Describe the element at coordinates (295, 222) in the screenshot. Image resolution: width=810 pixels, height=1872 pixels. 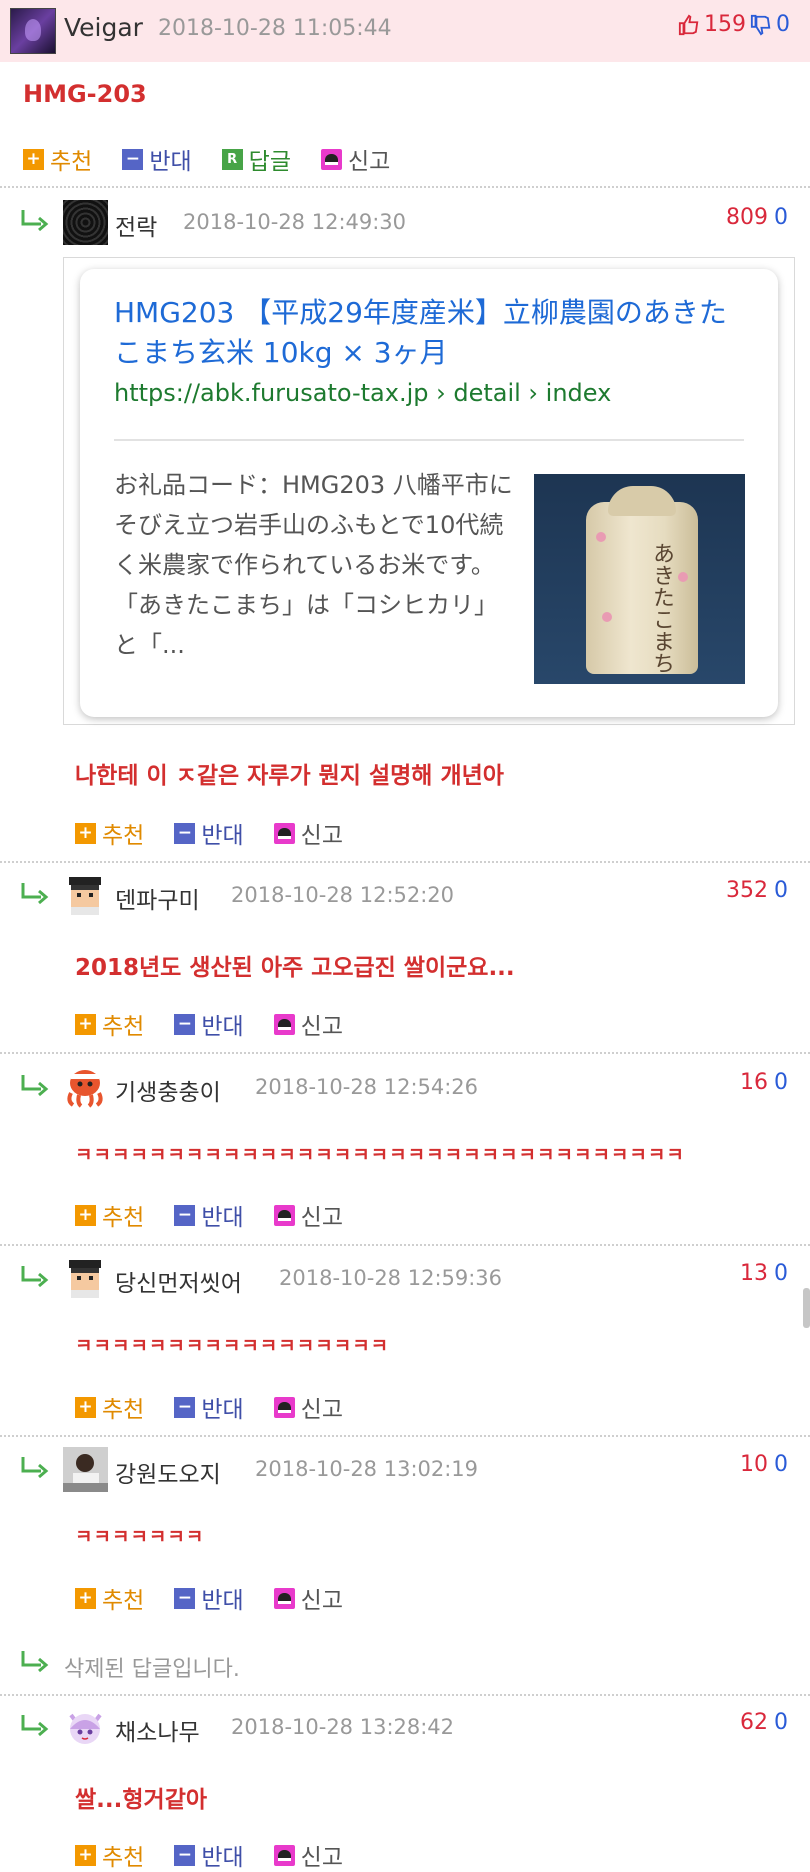
I see `comment-date: 2018-10-28 12:49:30` at that location.